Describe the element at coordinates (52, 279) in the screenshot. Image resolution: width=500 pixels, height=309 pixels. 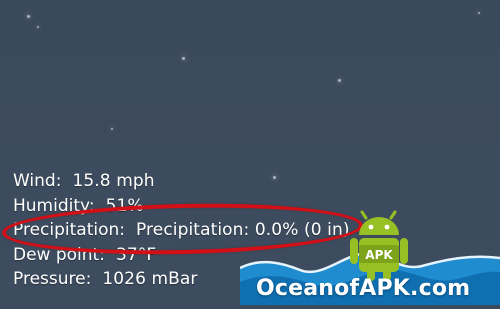
I see `pressure-label: Pressure:` at that location.